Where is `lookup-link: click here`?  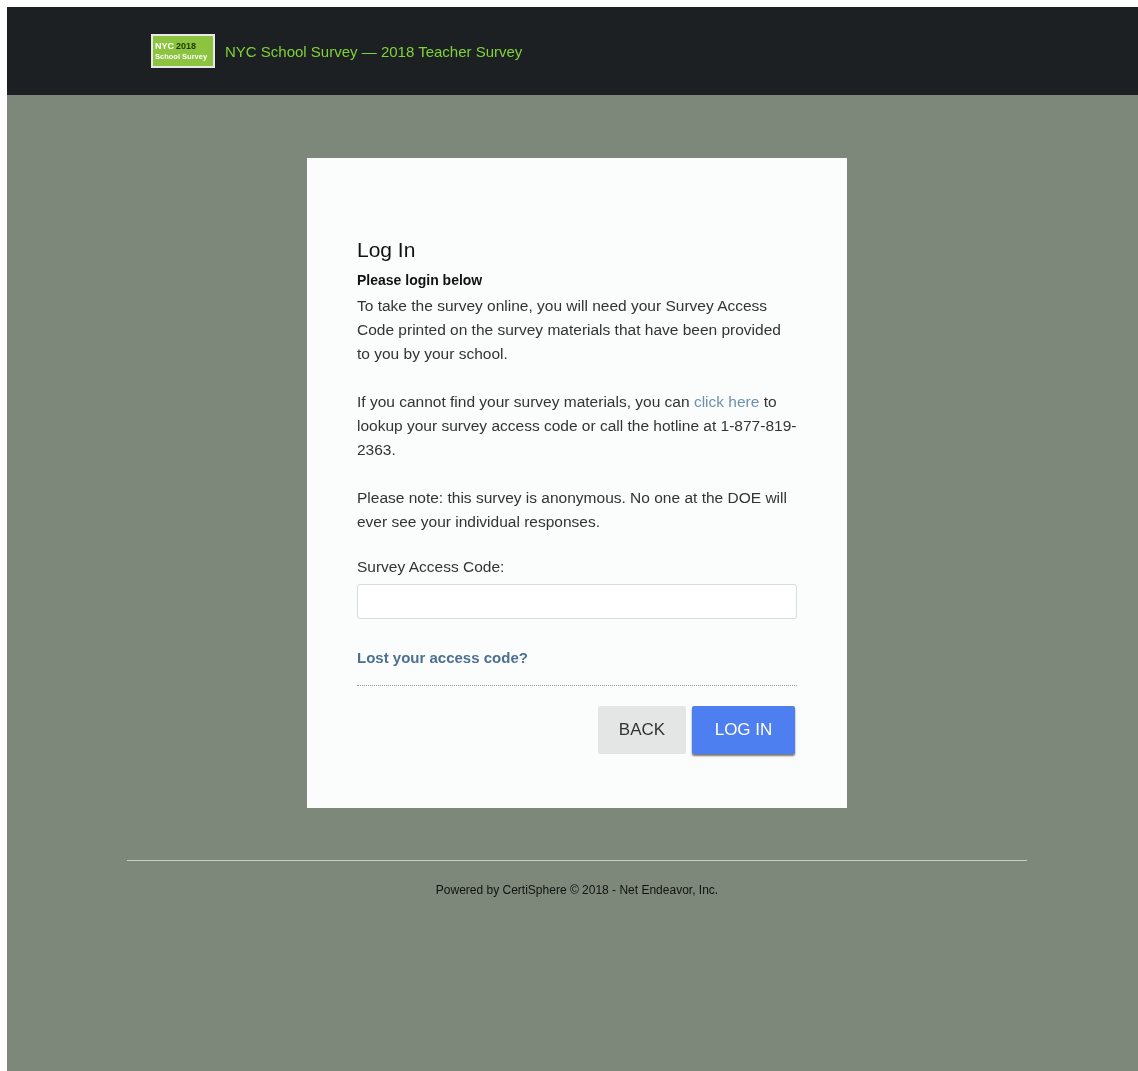 lookup-link: click here is located at coordinates (726, 401).